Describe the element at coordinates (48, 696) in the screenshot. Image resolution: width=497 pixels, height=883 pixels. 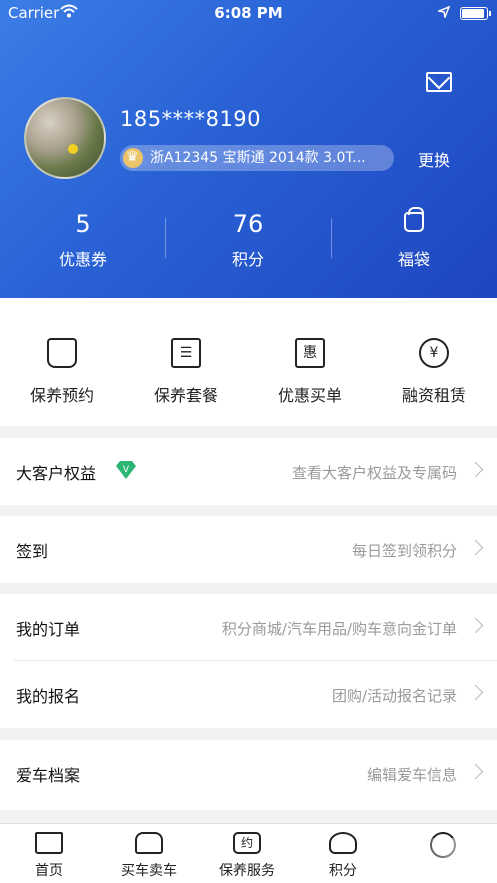
I see `row-title: 我的报名` at that location.